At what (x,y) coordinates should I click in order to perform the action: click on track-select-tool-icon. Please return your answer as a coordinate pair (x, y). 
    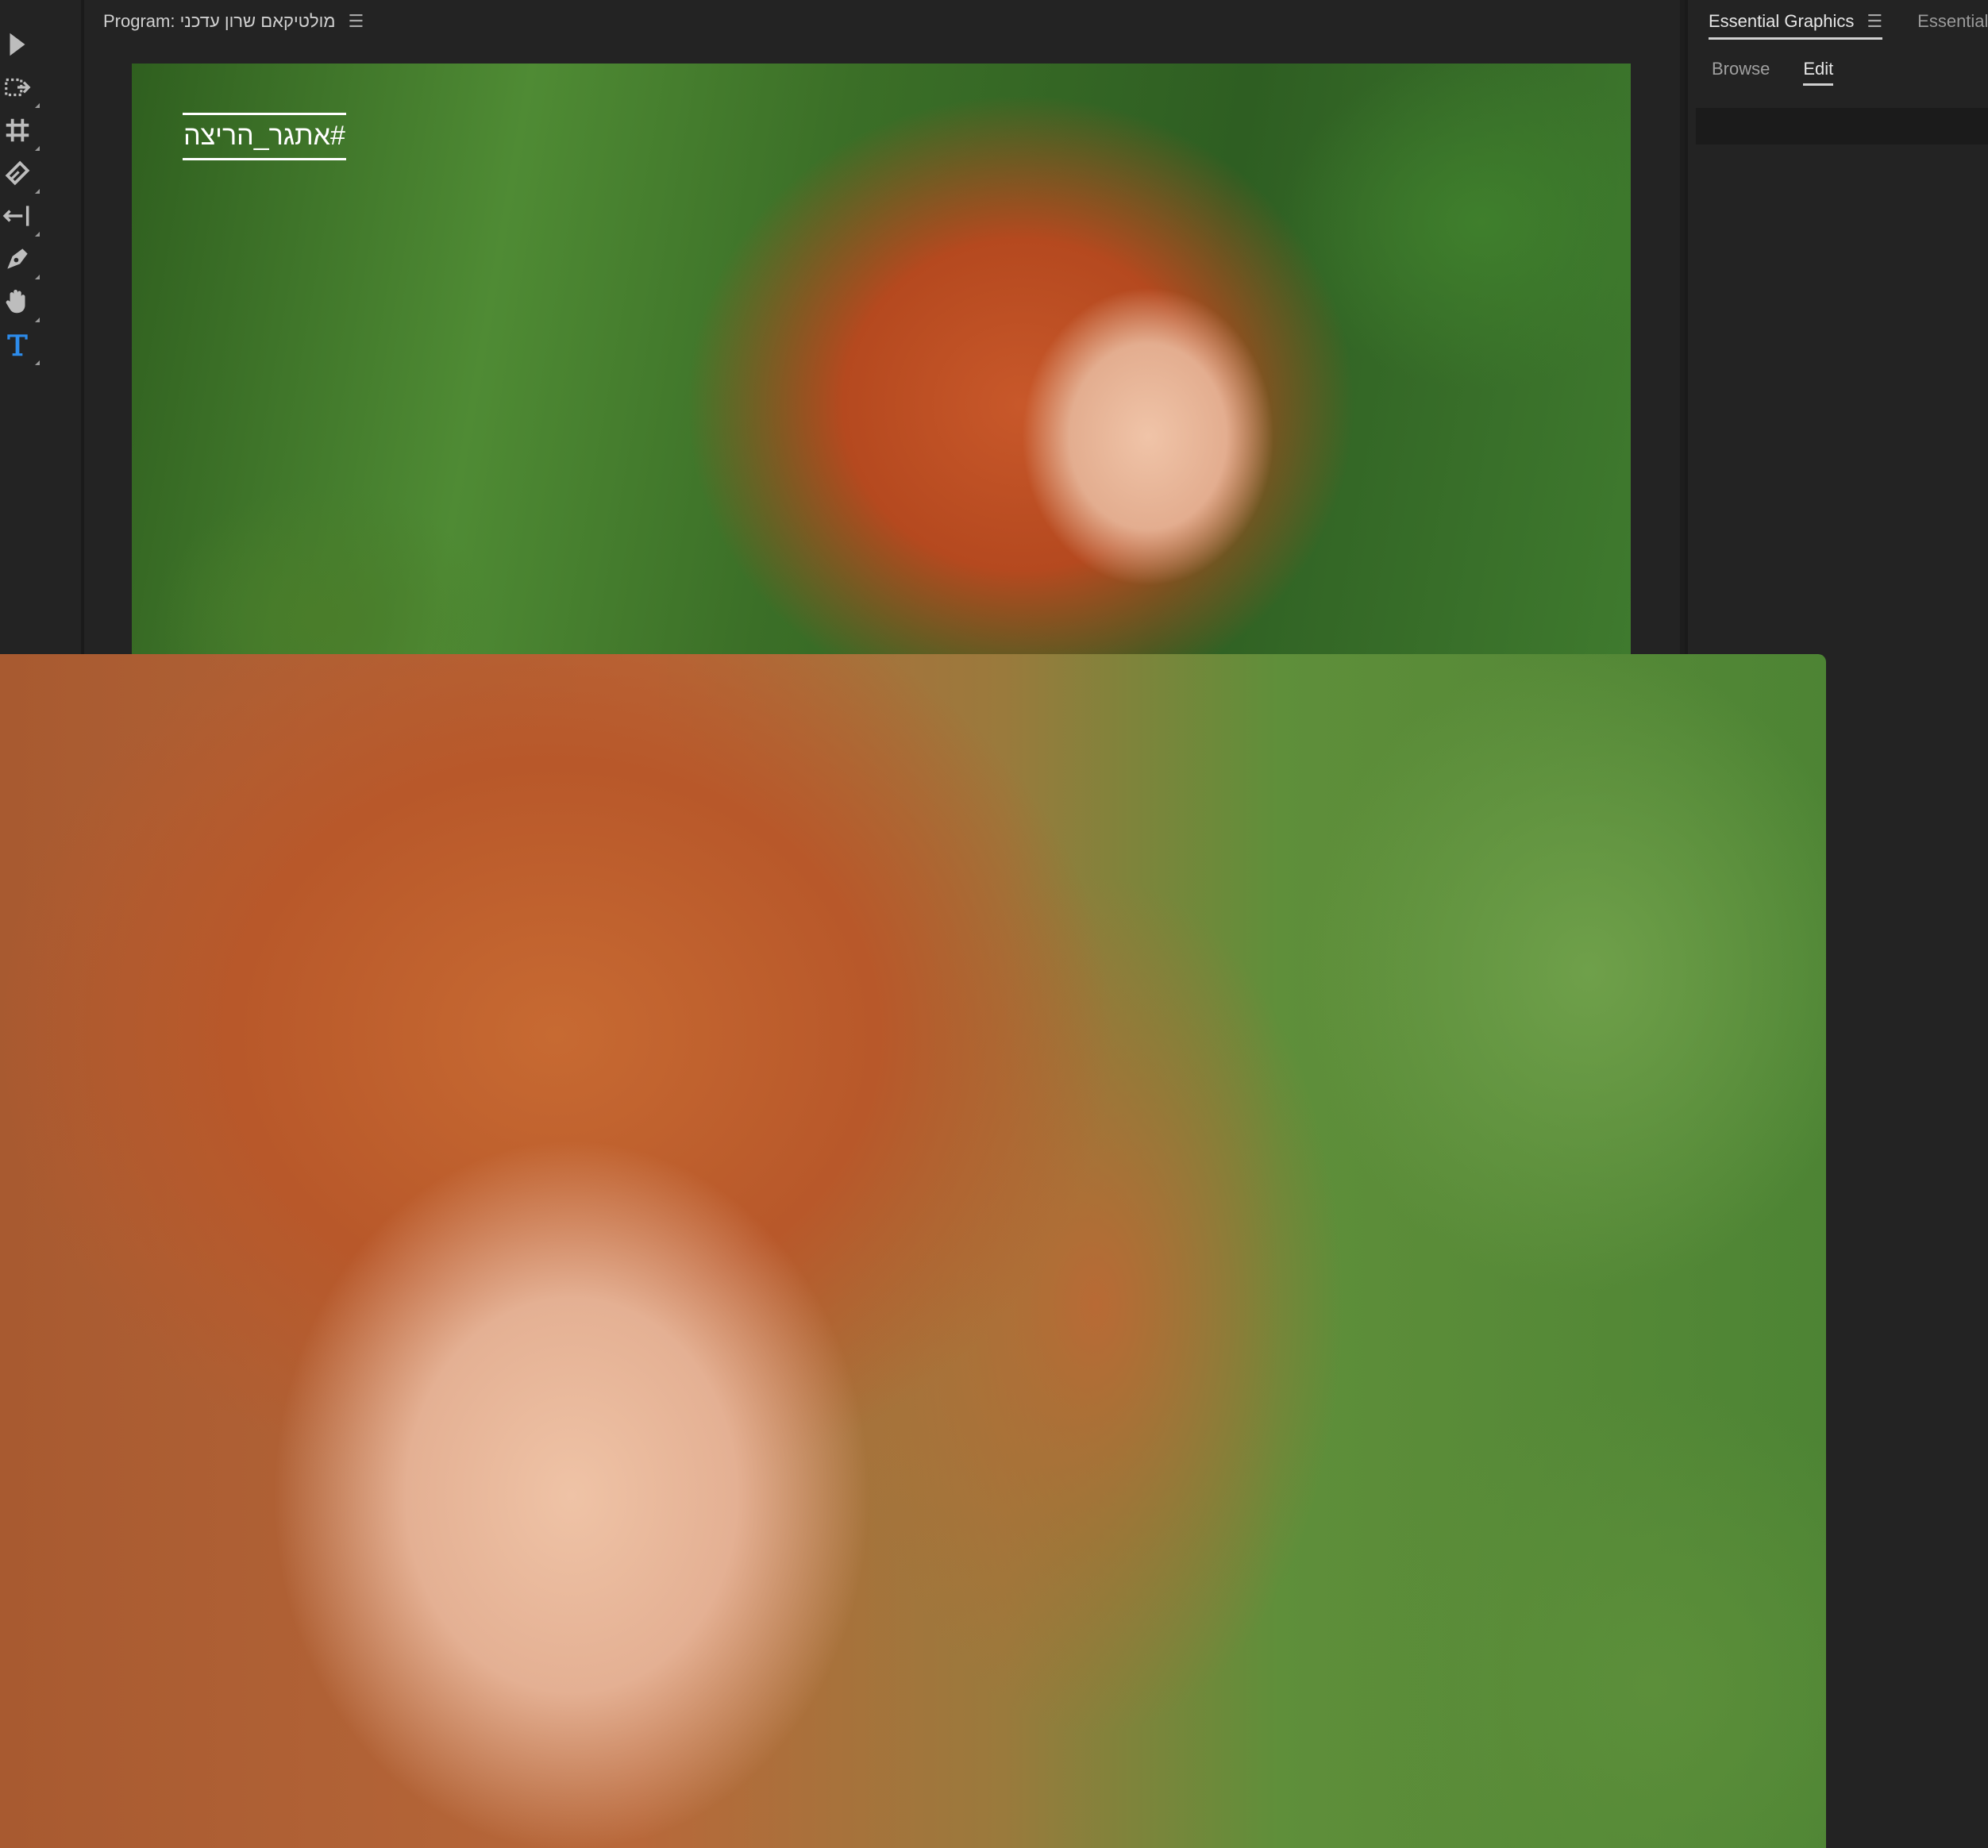
    Looking at the image, I should click on (18, 87).